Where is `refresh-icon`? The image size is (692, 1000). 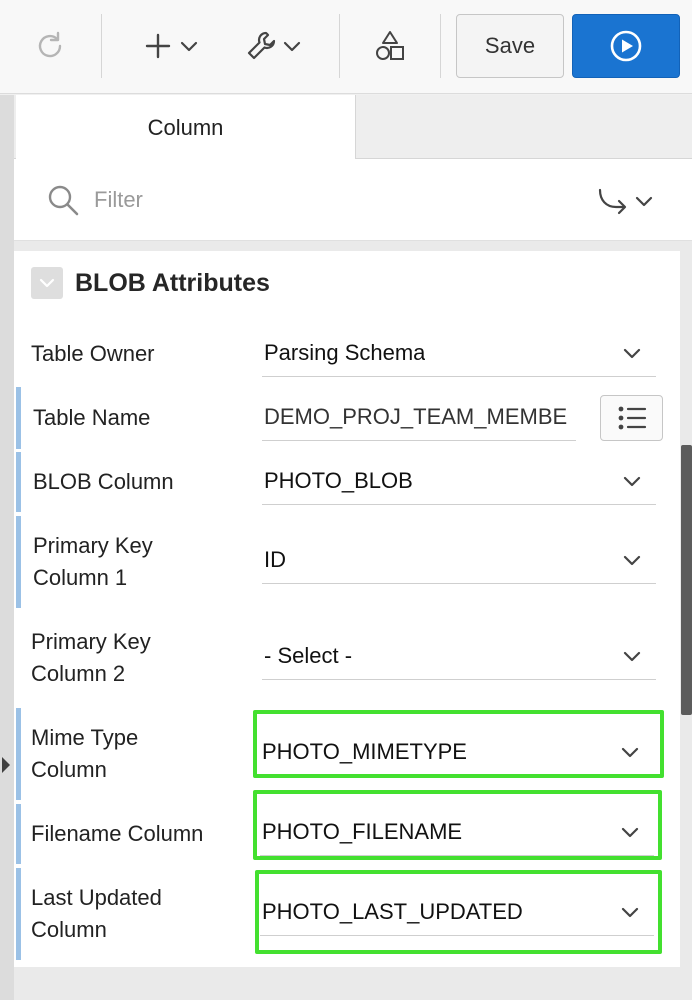
refresh-icon is located at coordinates (50, 44).